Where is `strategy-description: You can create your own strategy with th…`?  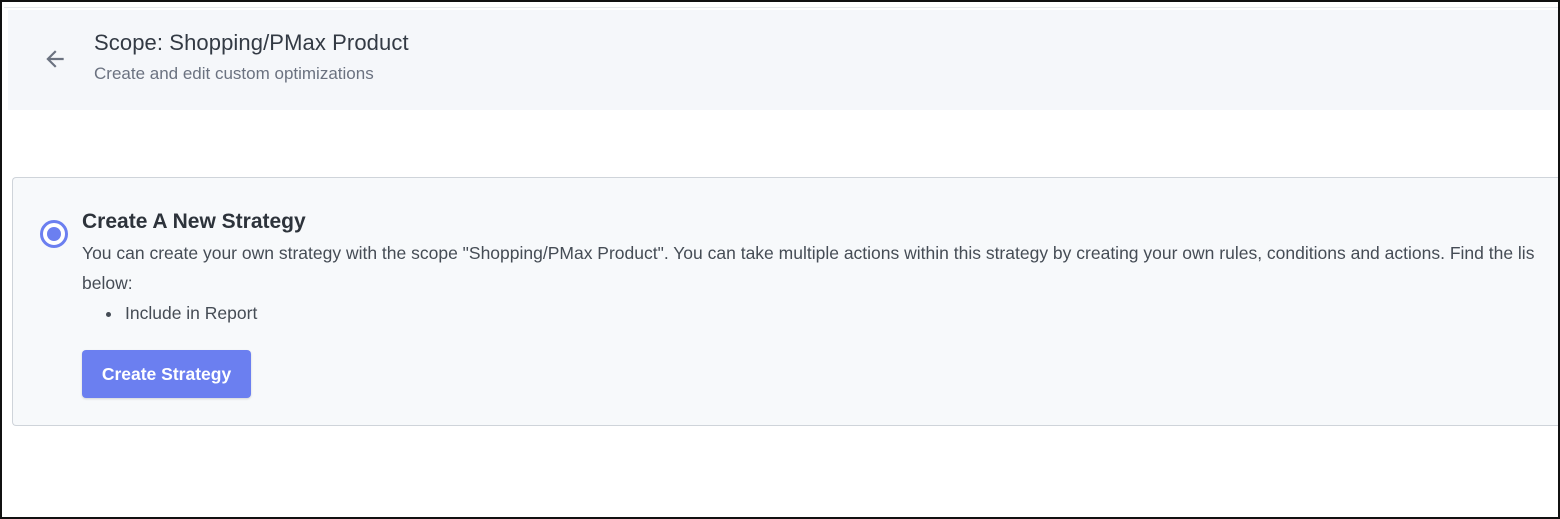
strategy-description: You can create your own strategy with th… is located at coordinates (820, 268).